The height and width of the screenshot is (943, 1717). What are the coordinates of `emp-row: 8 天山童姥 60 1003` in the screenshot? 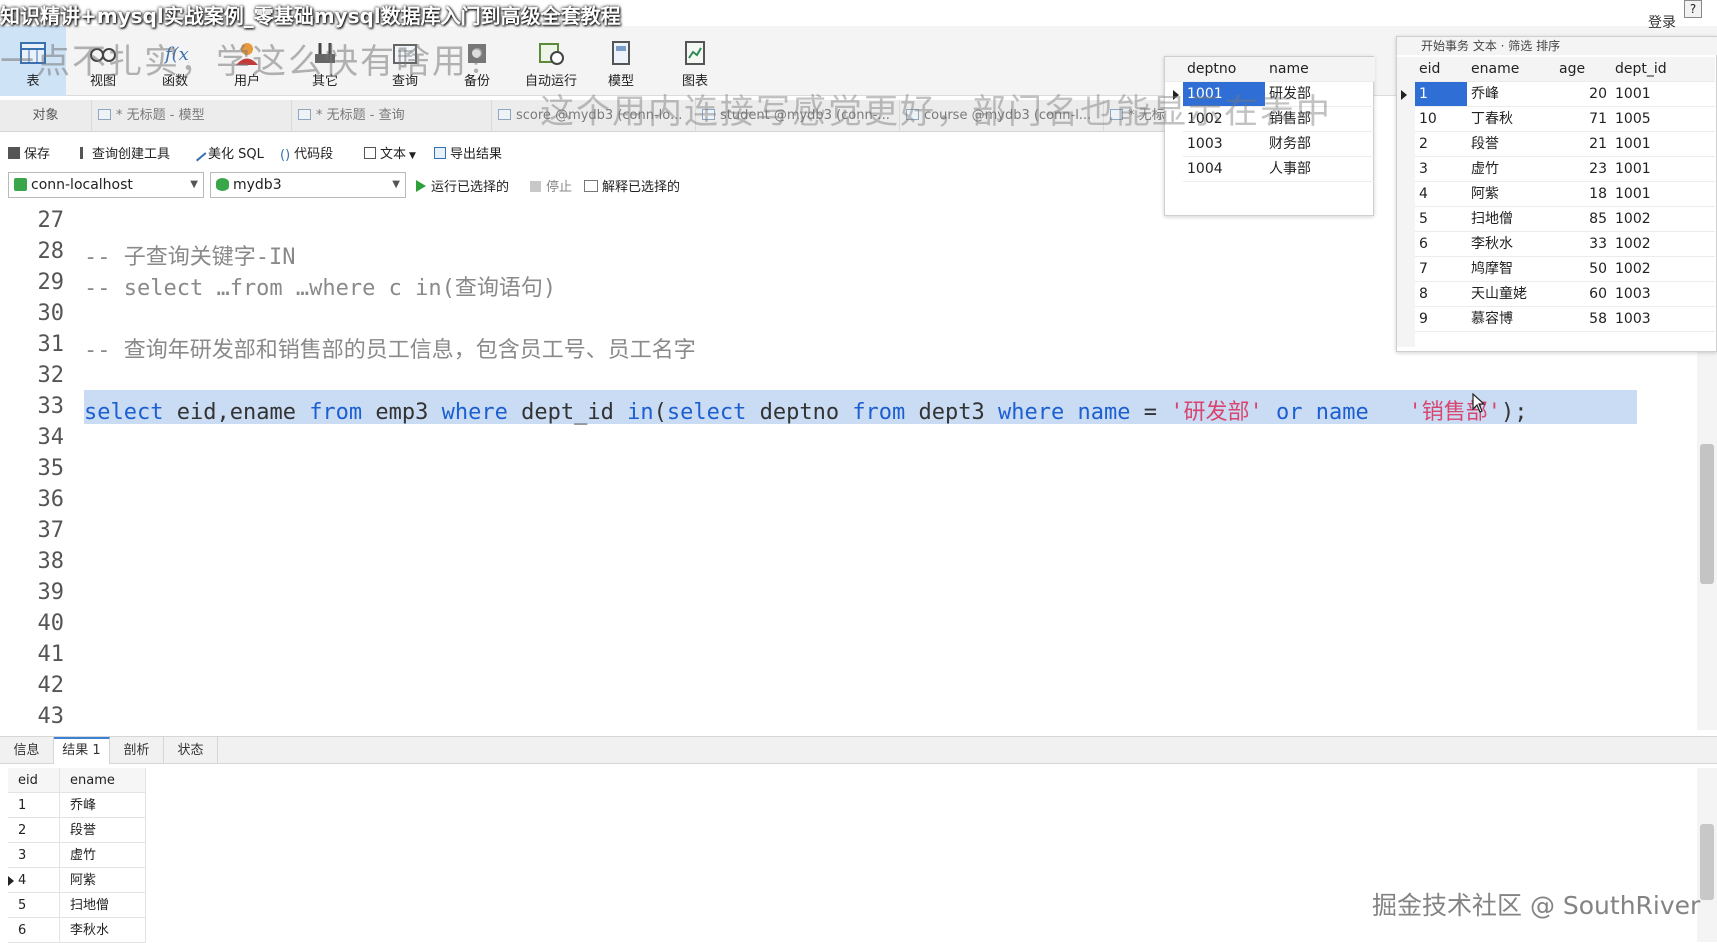 It's located at (1565, 294).